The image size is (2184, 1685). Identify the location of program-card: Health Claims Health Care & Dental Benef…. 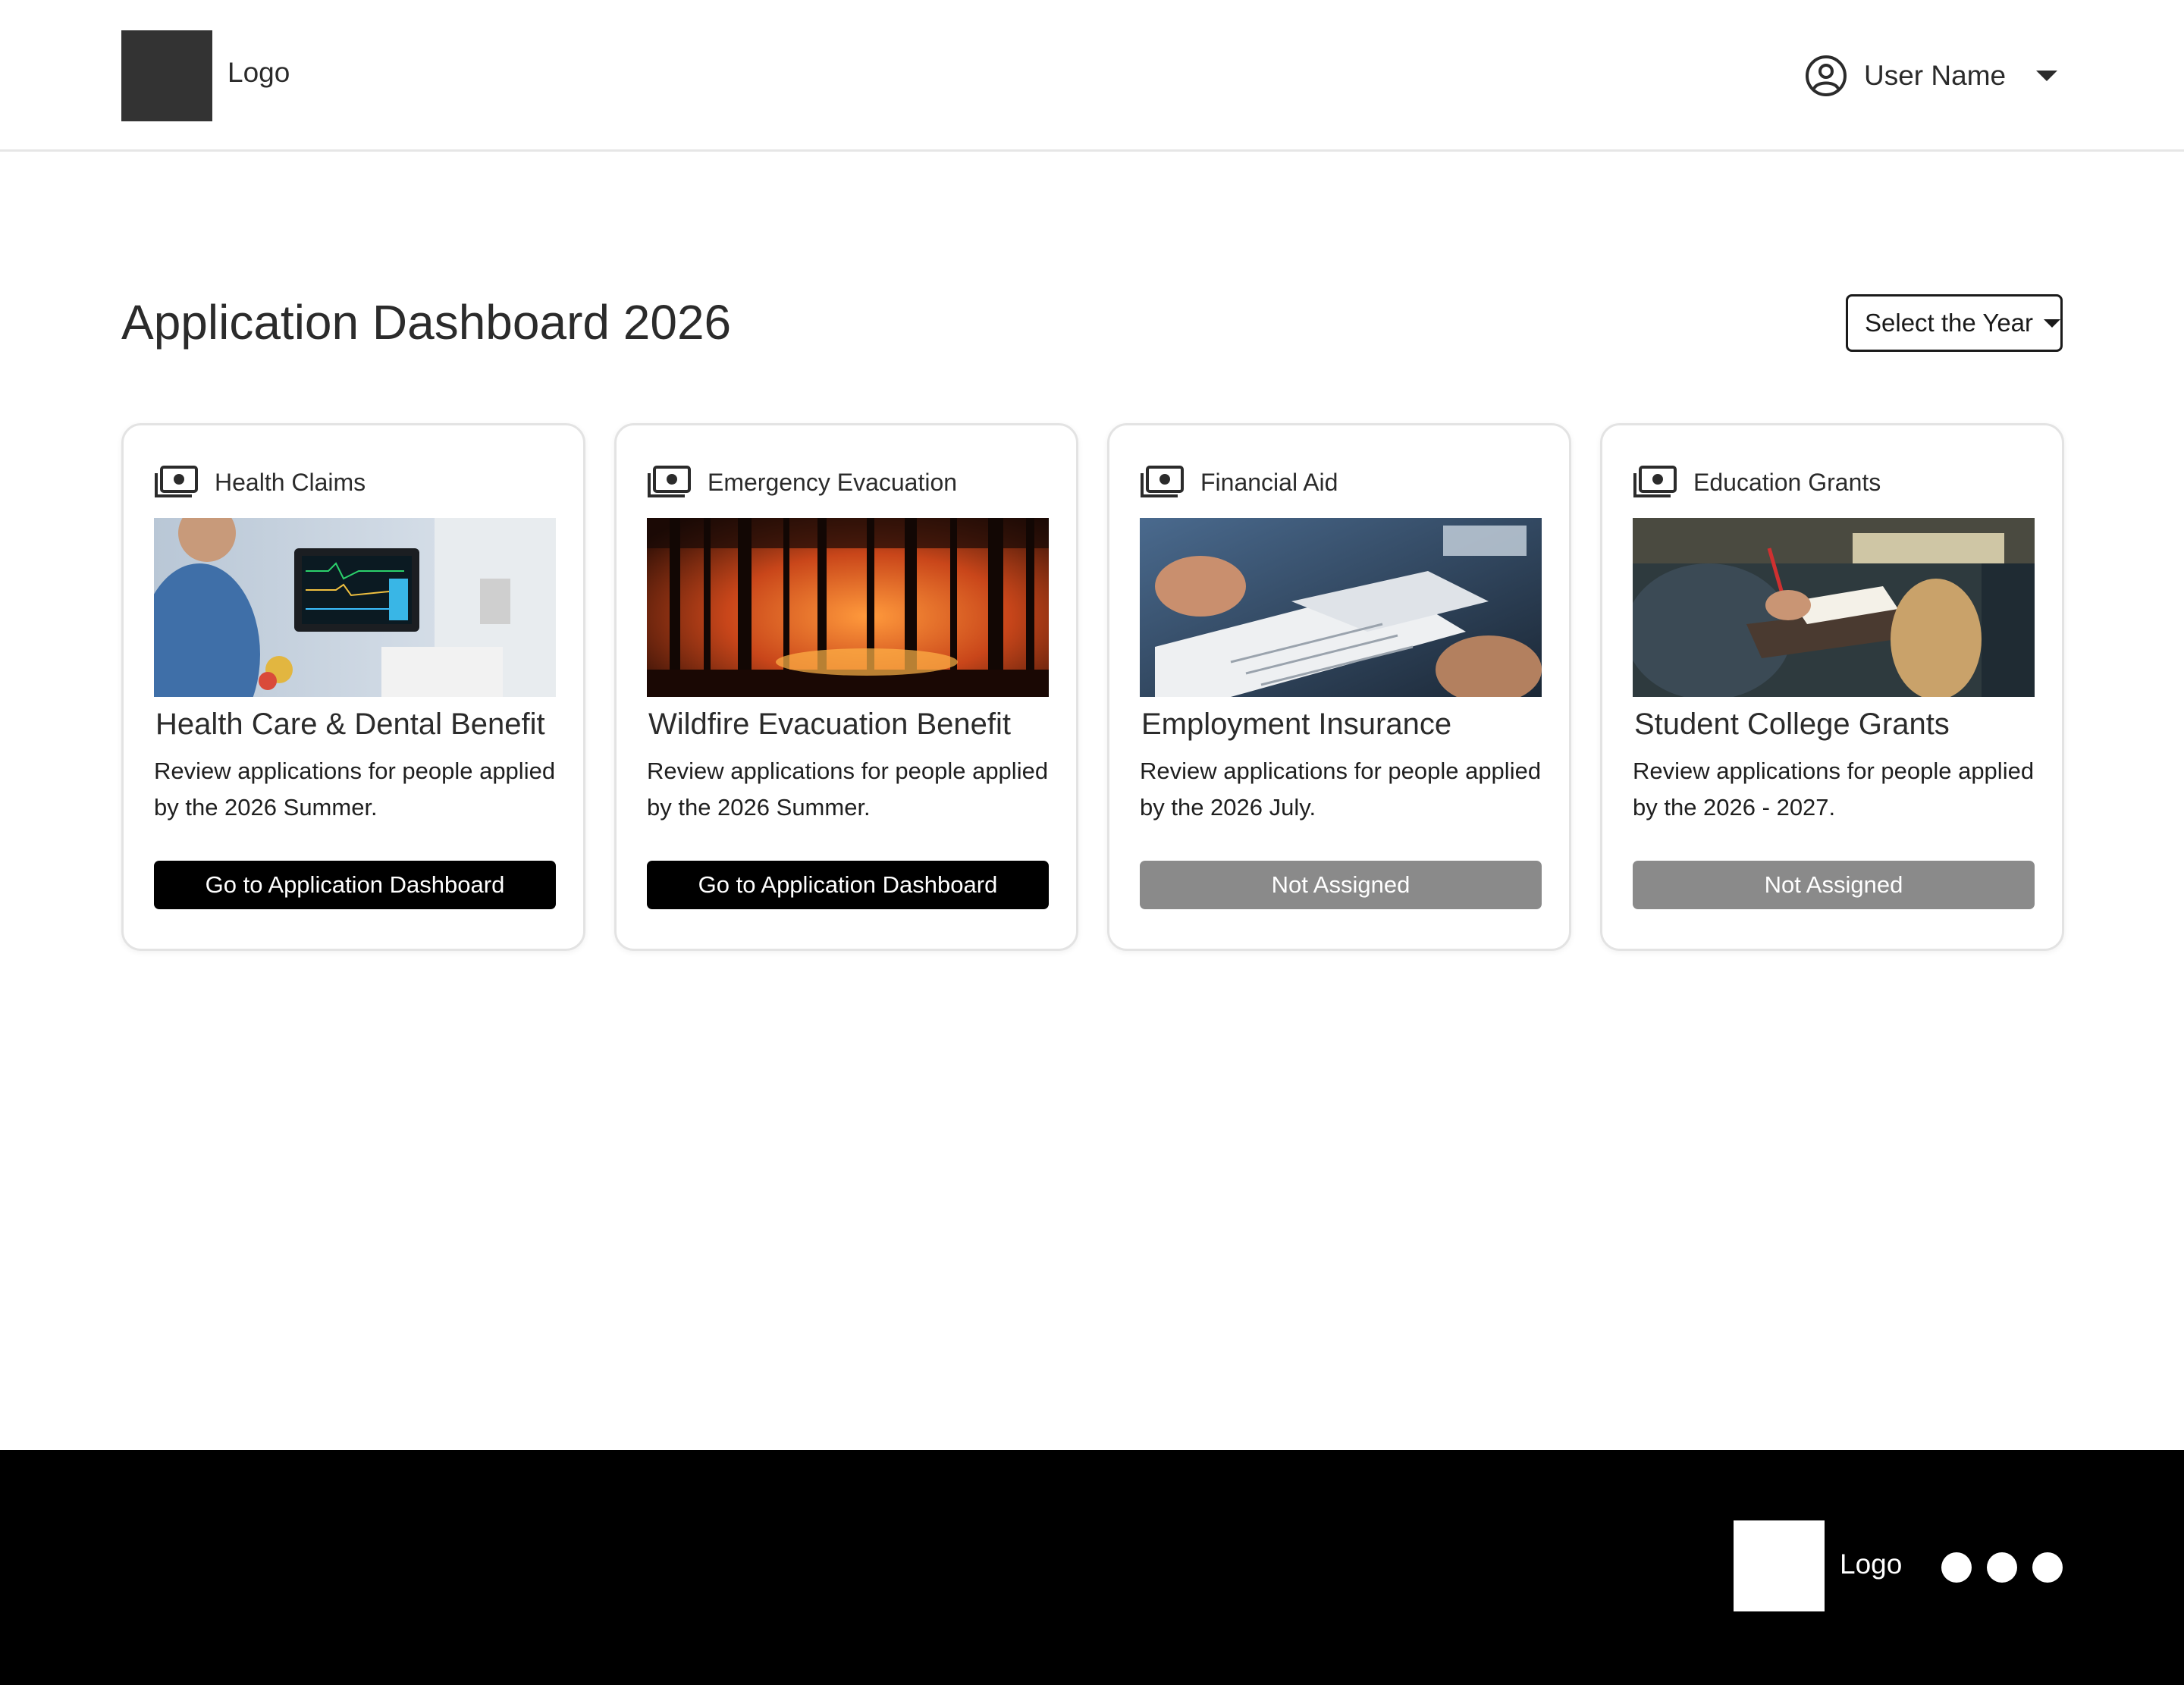
(353, 687).